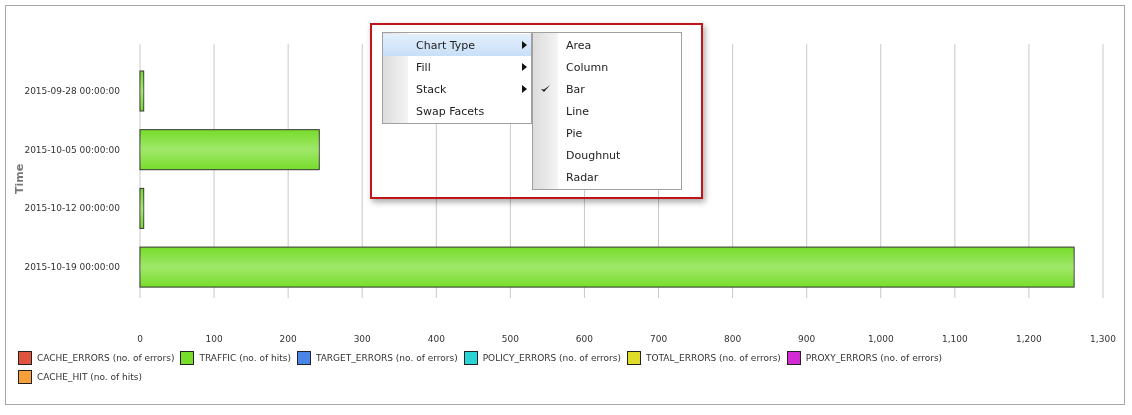 This screenshot has width=1132, height=415. Describe the element at coordinates (457, 111) in the screenshot. I see `menu-item: Swap Facets` at that location.